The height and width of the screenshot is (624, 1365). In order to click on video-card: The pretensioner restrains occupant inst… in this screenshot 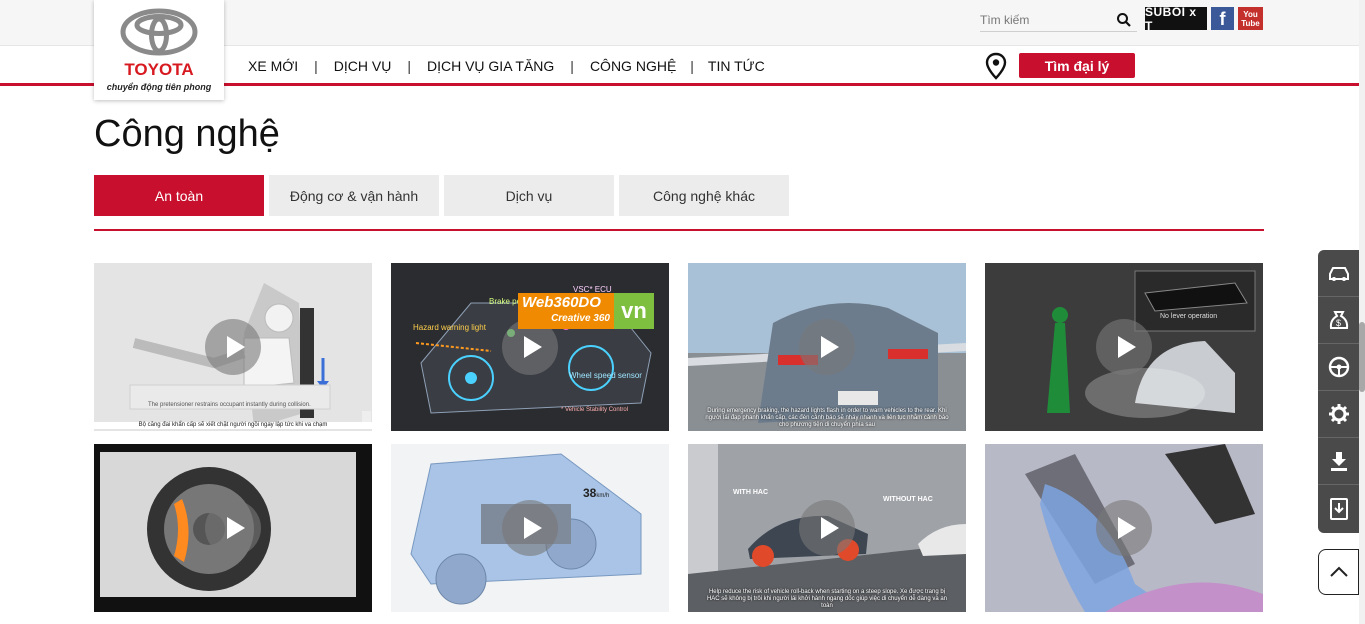, I will do `click(233, 347)`.